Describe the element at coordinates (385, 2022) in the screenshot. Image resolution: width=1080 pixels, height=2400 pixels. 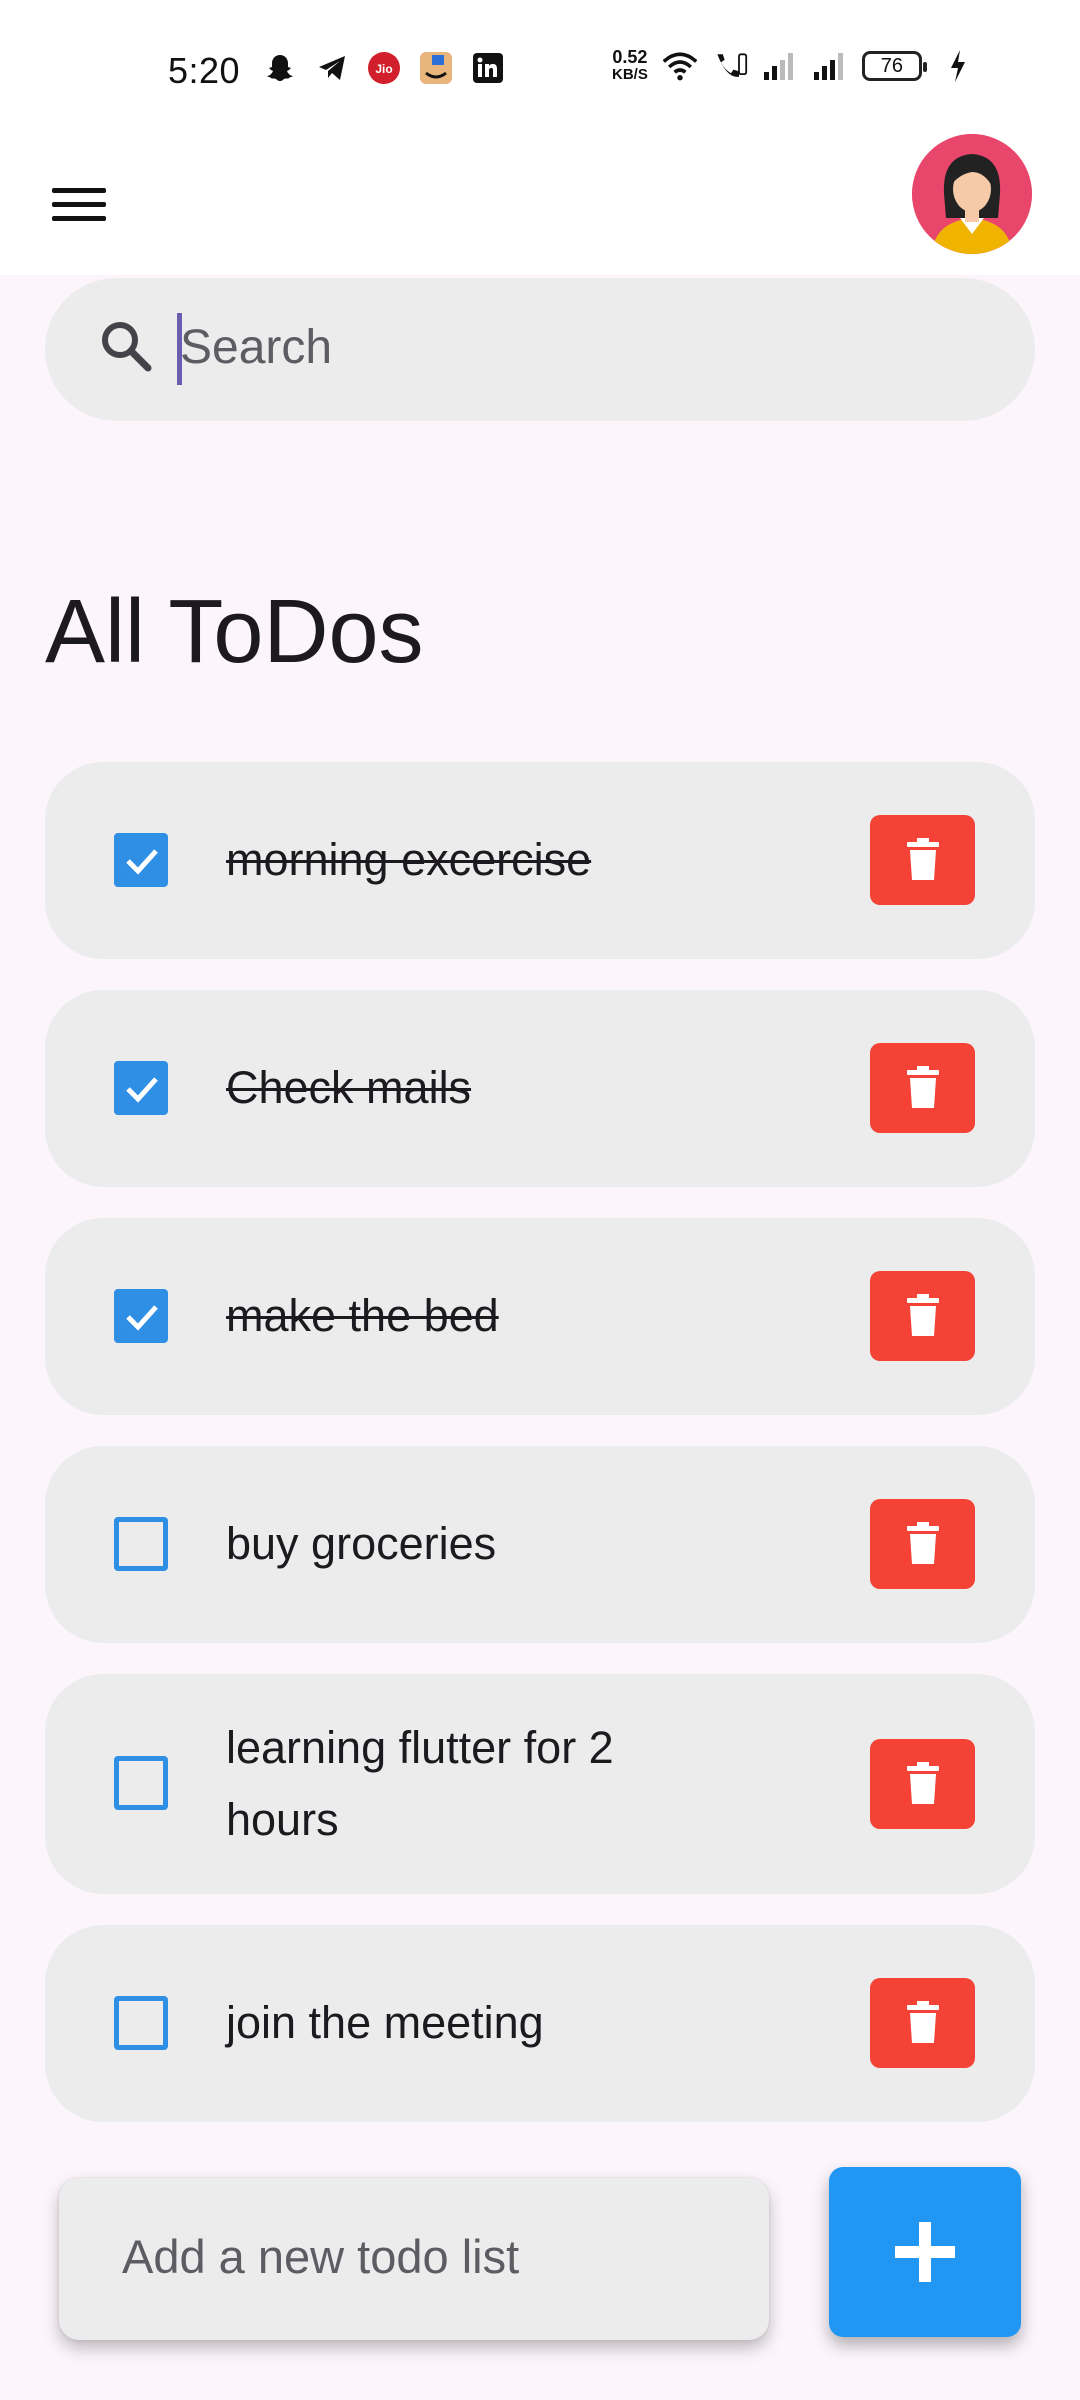
I see `todo-label: join the meeting` at that location.